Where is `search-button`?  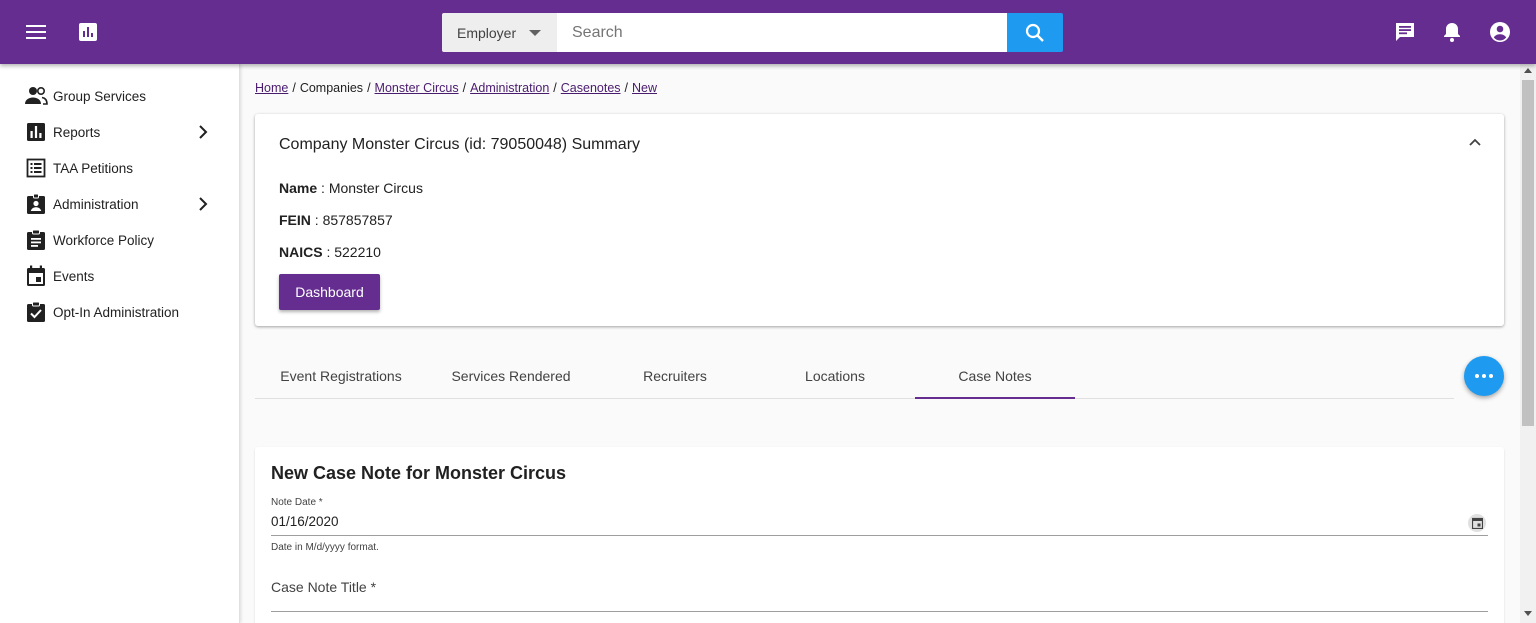 search-button is located at coordinates (1035, 32).